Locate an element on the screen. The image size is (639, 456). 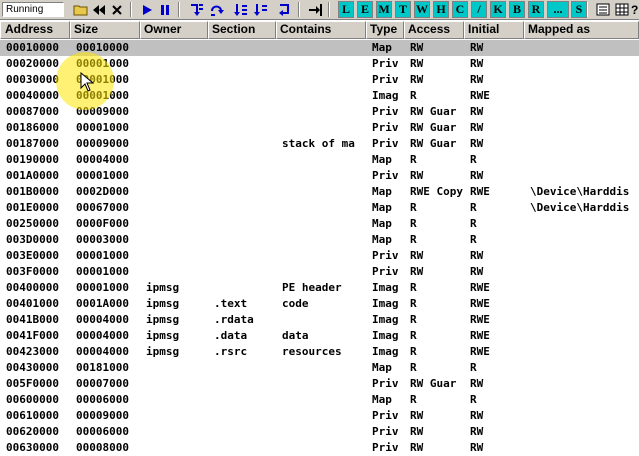
table-row: 00401000 0001A000 ipmsg .text code Imag R RWE is located at coordinates (319, 304).